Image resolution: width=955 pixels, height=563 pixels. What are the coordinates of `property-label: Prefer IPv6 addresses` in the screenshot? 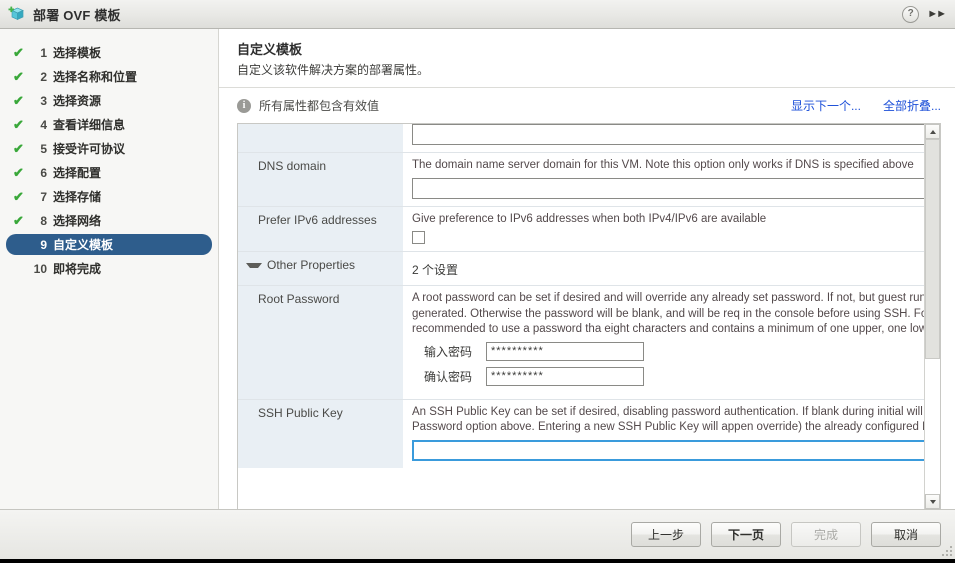 It's located at (321, 228).